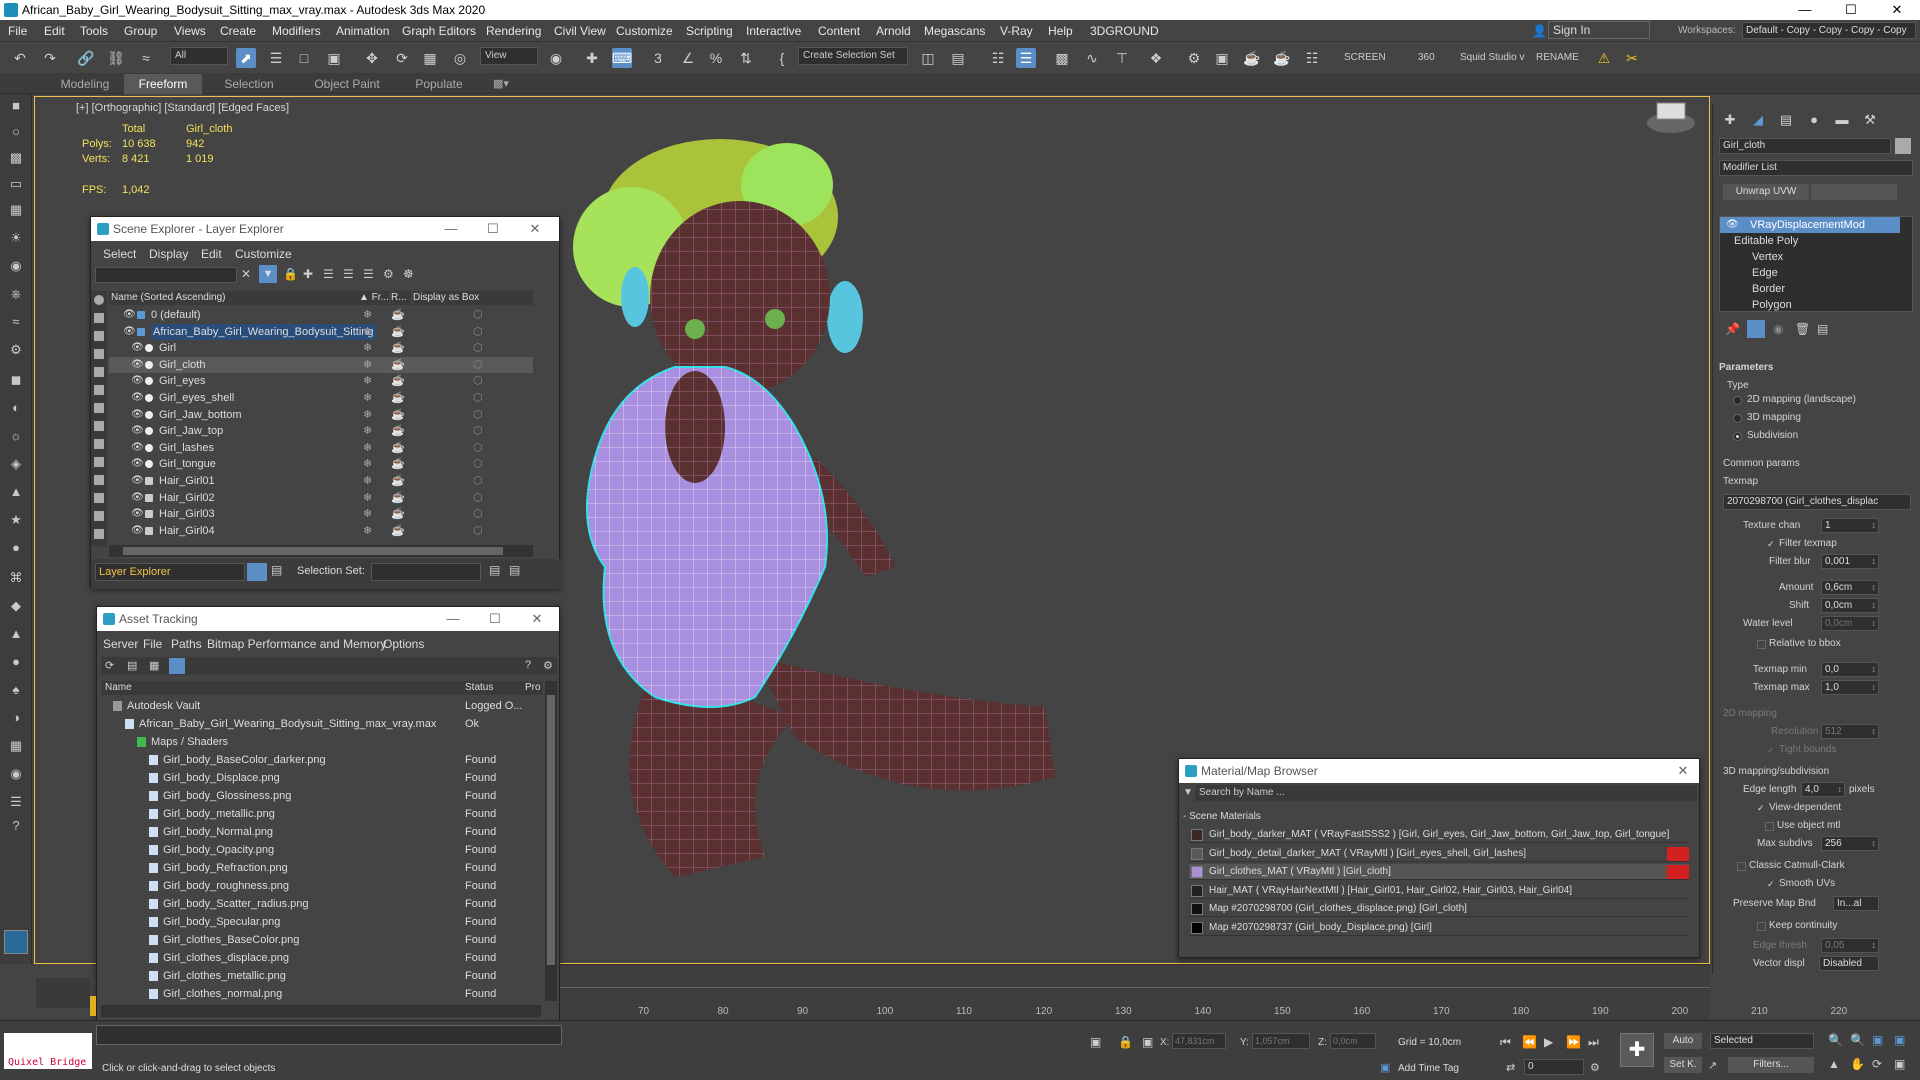 This screenshot has height=1080, width=1920. Describe the element at coordinates (199, 56) in the screenshot. I see `selection-filter-dropdown: All` at that location.